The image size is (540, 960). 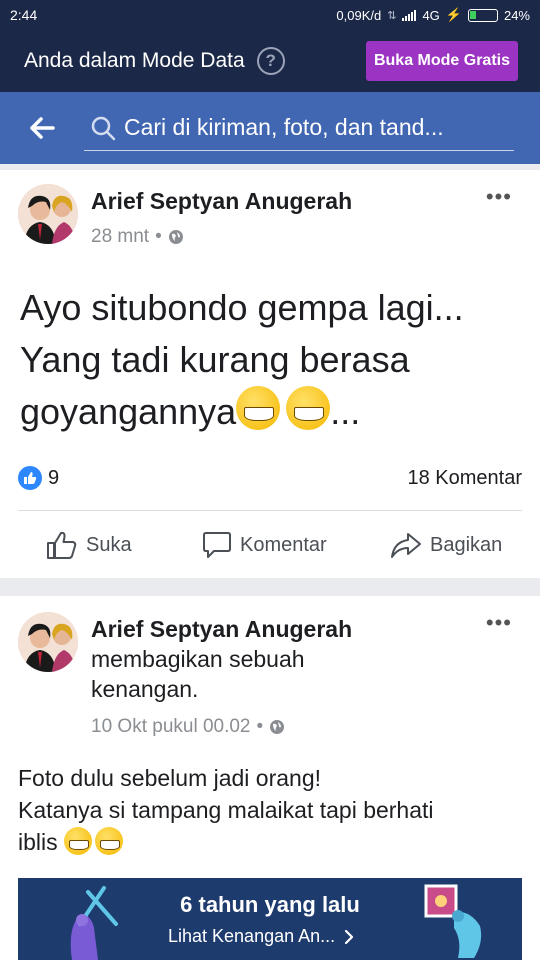 I want to click on post-text-word: goyangannya, so click(x=128, y=411).